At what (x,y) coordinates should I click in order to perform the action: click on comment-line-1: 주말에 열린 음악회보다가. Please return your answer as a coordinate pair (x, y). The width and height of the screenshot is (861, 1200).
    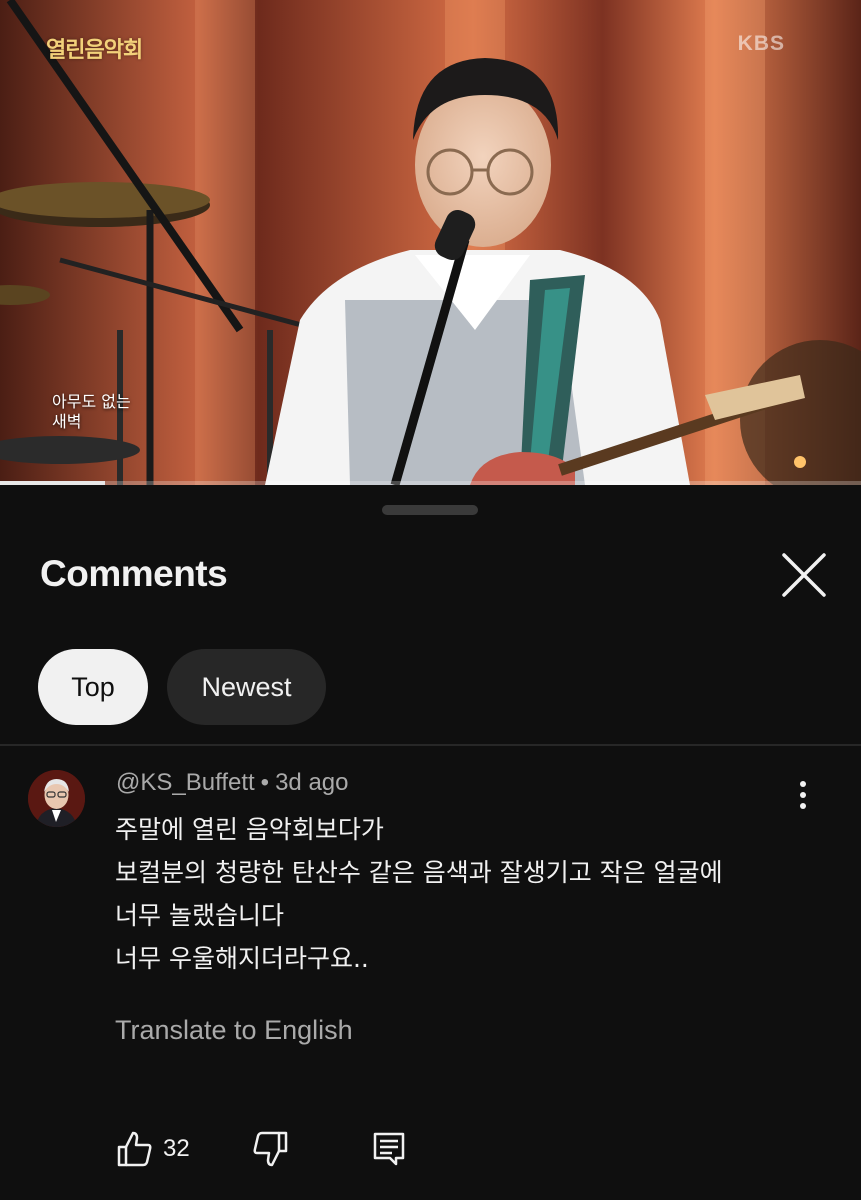
    Looking at the image, I should click on (249, 829).